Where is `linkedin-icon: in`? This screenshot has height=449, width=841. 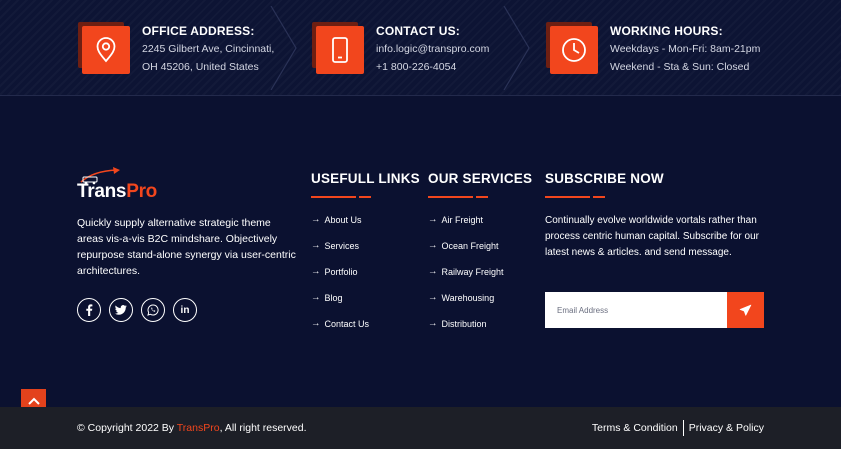 linkedin-icon: in is located at coordinates (185, 310).